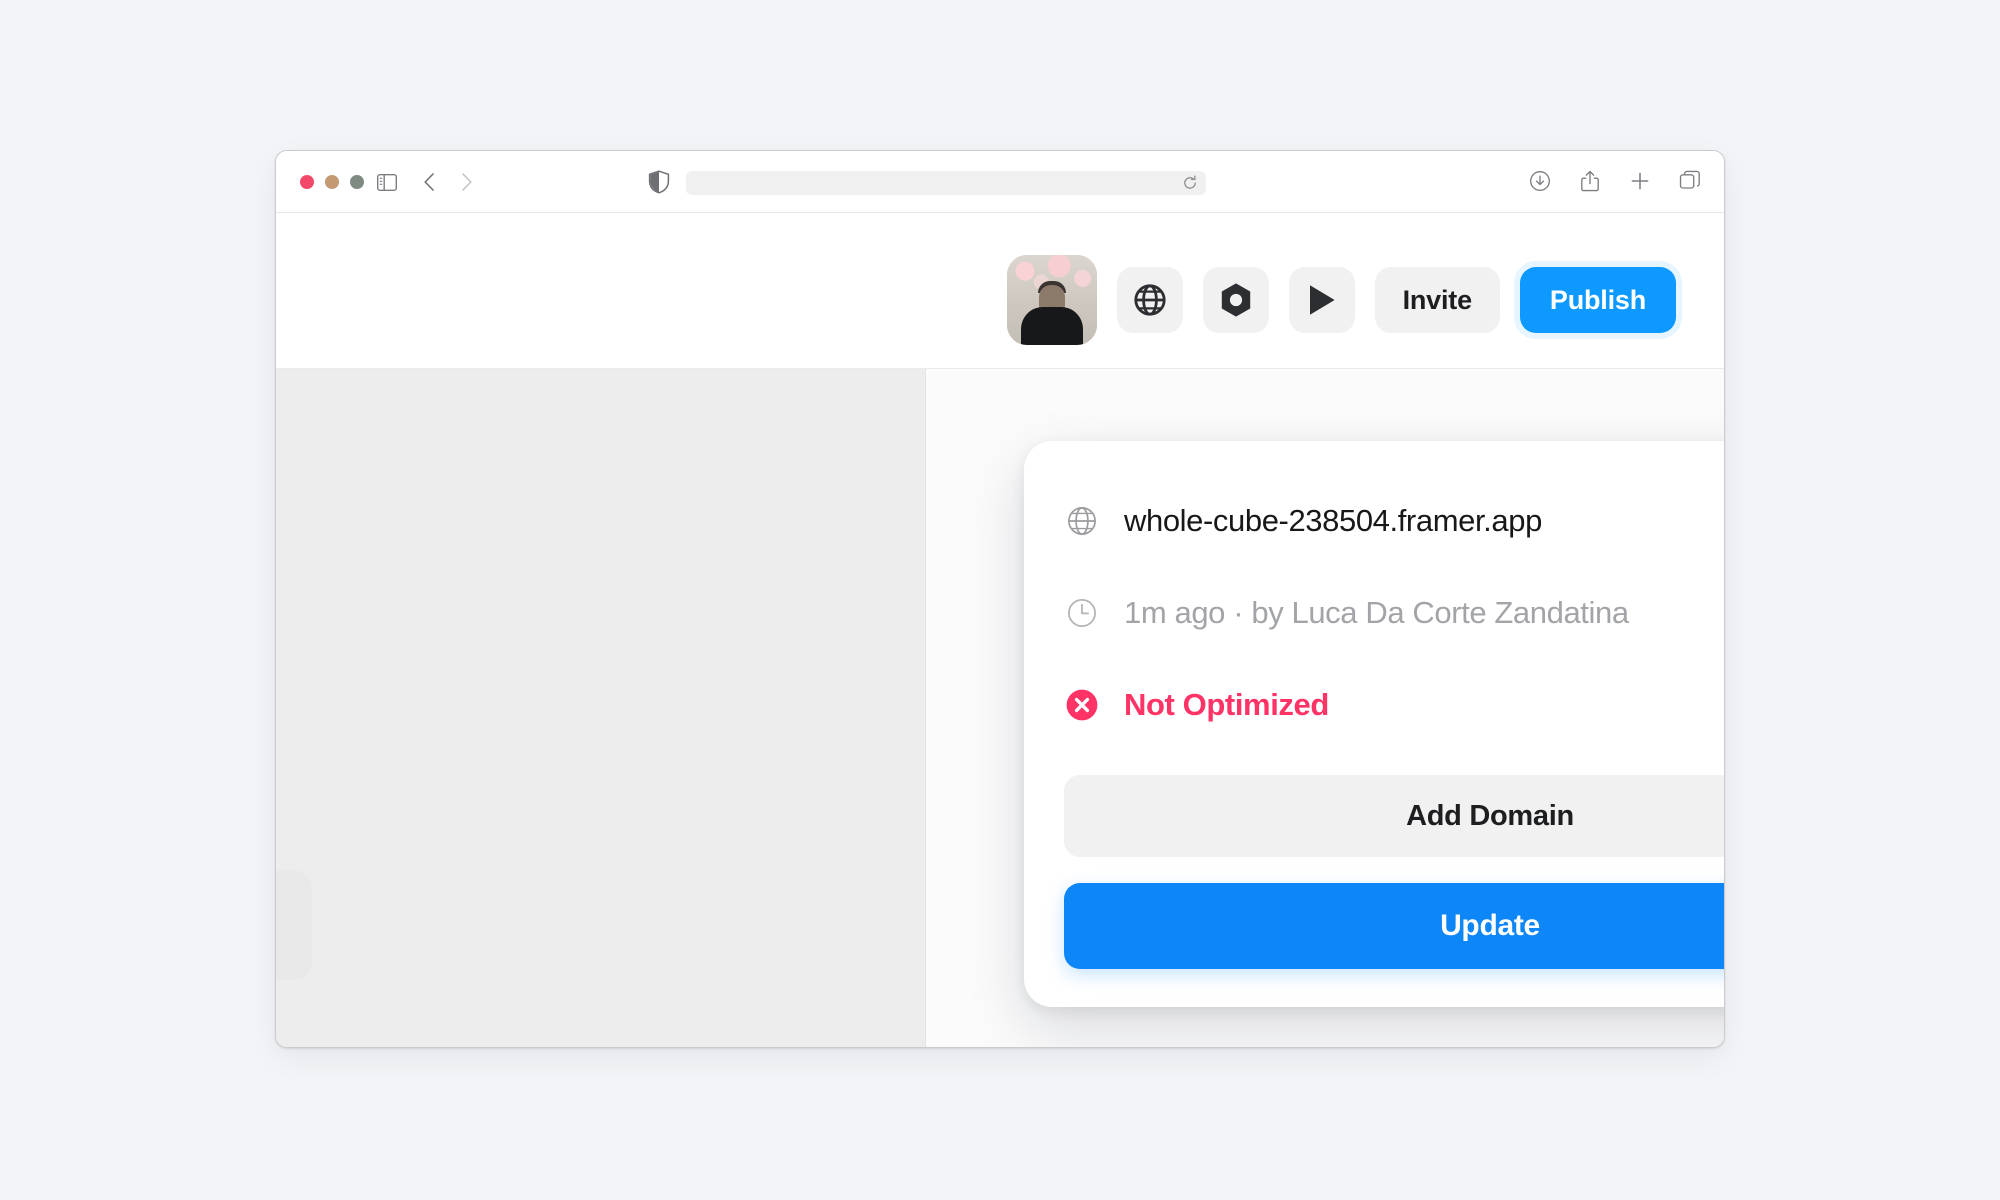 The height and width of the screenshot is (1200, 2000). What do you see at coordinates (387, 182) in the screenshot?
I see `sidebar-toggle-icon` at bounding box center [387, 182].